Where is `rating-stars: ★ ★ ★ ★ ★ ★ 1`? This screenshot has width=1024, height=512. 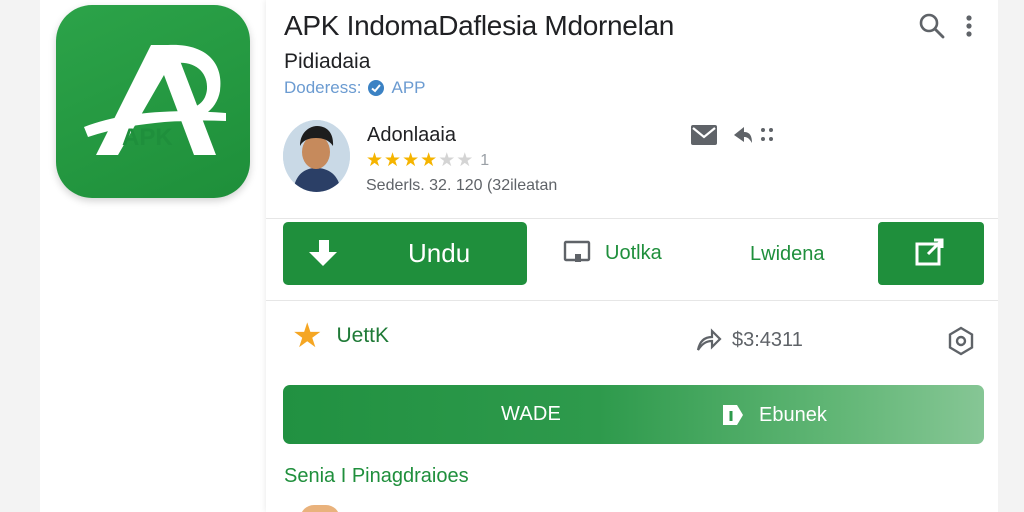 rating-stars: ★ ★ ★ ★ ★ ★ 1 is located at coordinates (427, 161).